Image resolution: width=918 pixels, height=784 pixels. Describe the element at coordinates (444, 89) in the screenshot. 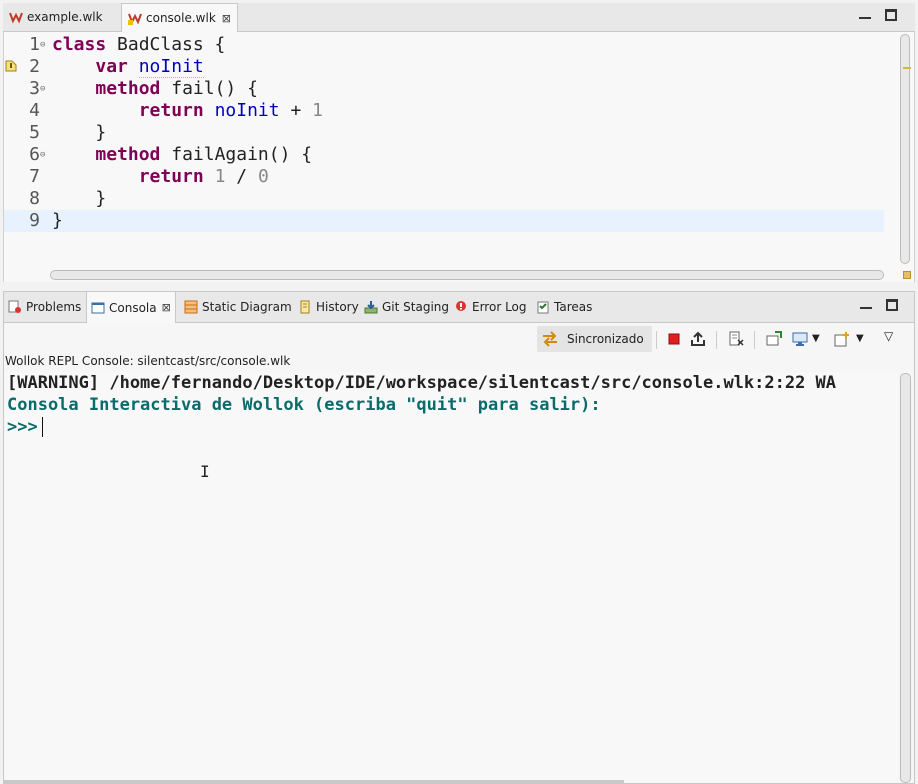

I see `code-line: 3 ⊖ method fail() {` at that location.